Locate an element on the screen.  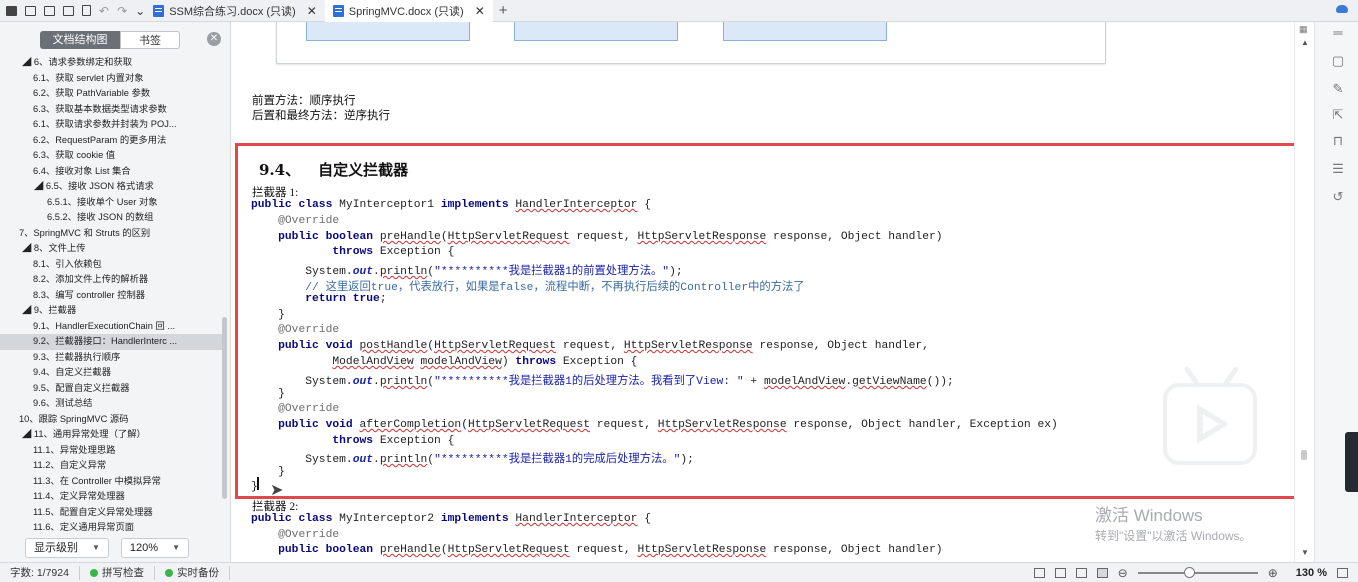
customize-toolbar-icon: ⌄ is located at coordinates (140, 11).